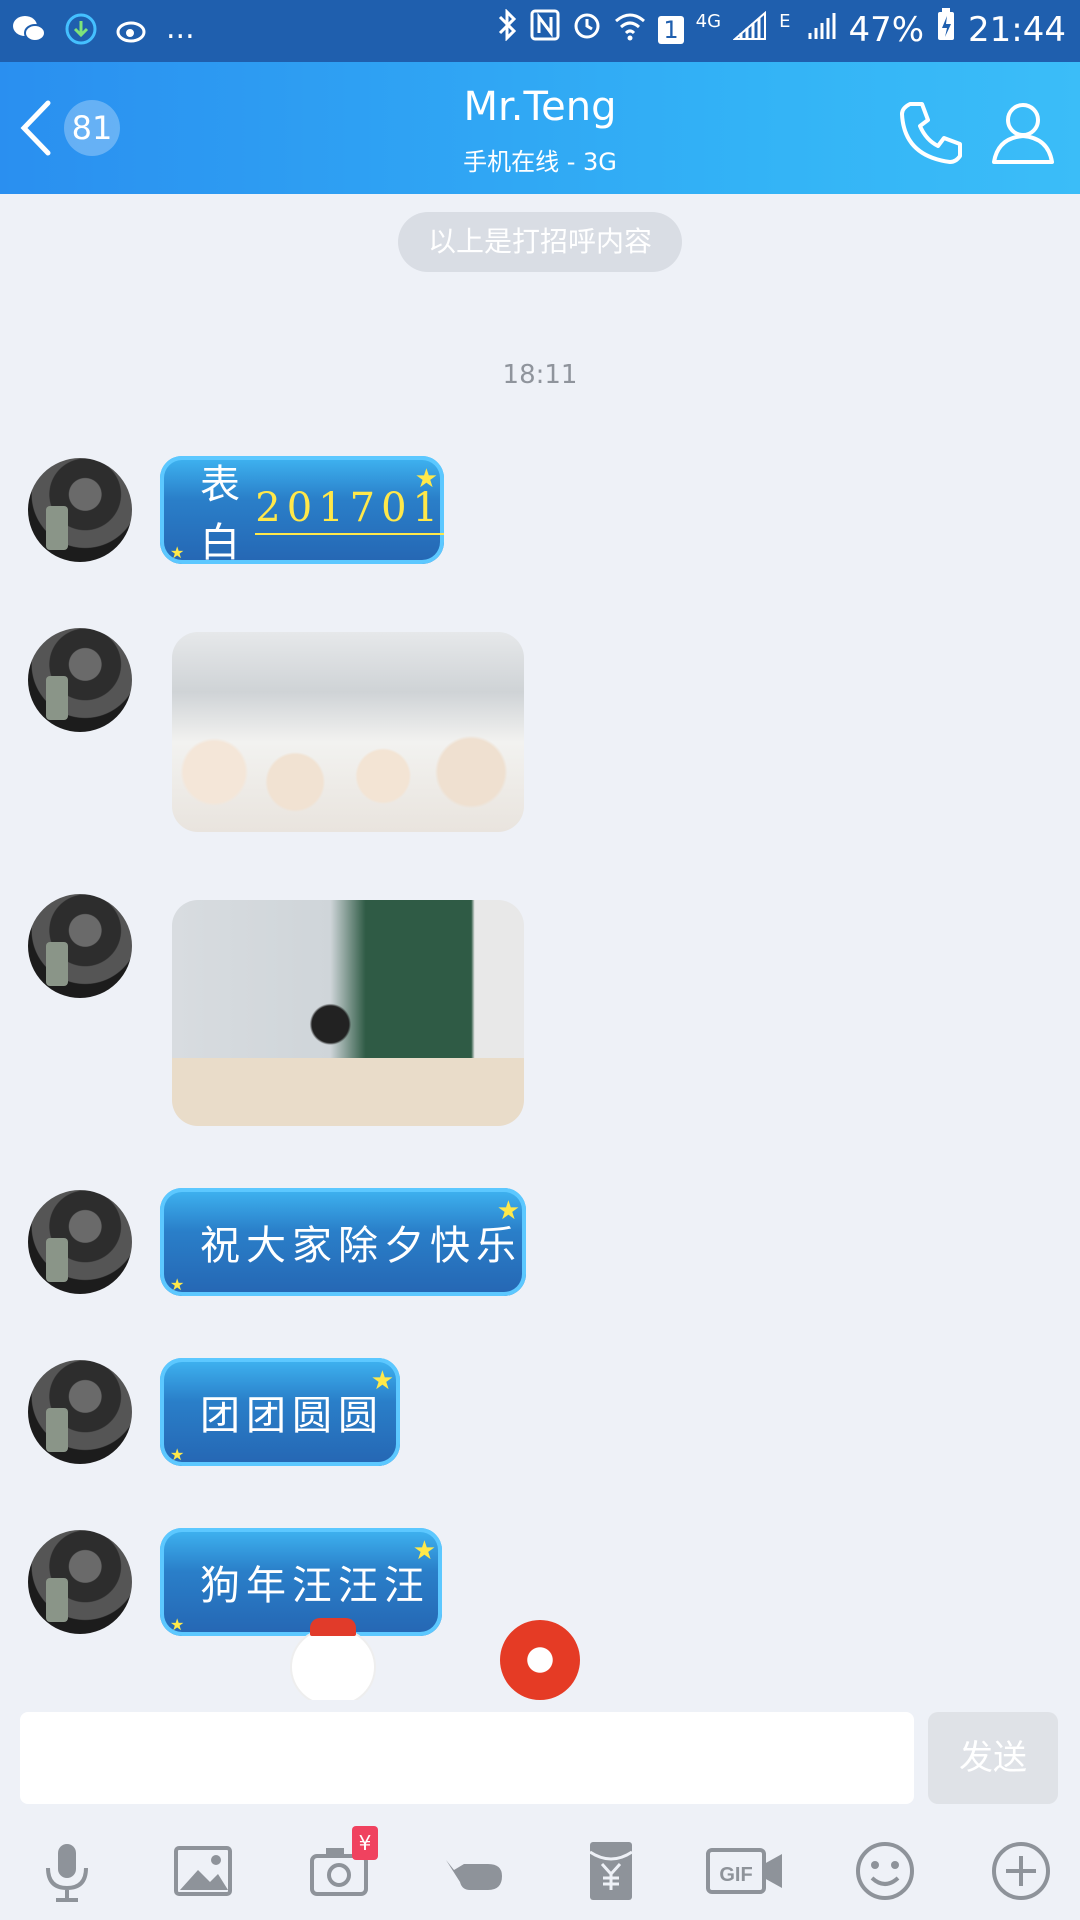  I want to click on person-icon, so click(1023, 133).